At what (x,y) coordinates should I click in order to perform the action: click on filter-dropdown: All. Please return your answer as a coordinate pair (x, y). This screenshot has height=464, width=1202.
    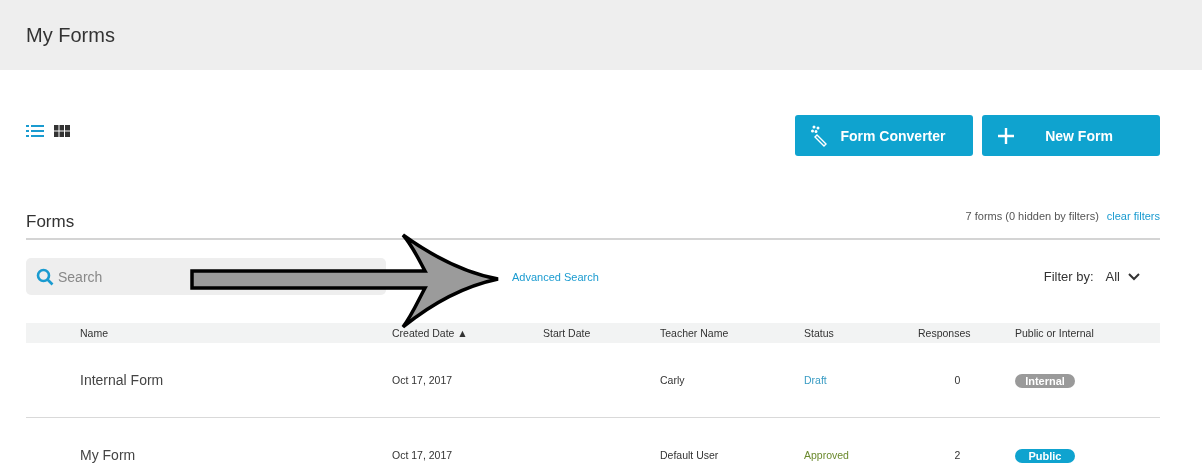
    Looking at the image, I should click on (1122, 276).